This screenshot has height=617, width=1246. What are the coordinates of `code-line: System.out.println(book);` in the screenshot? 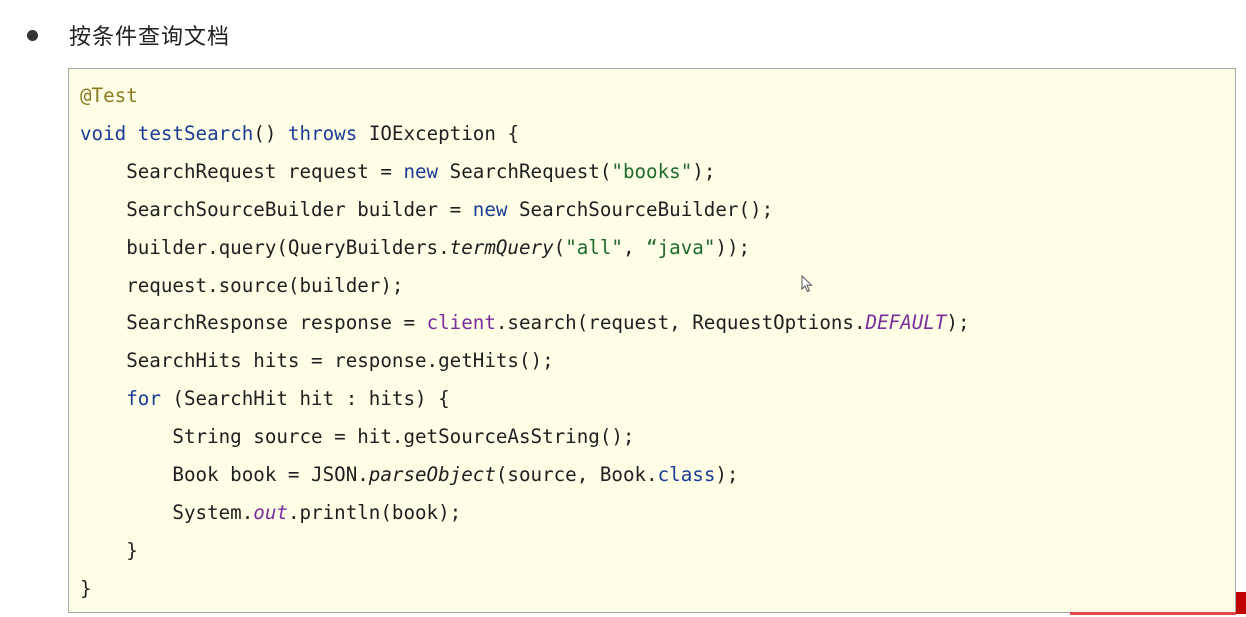 It's located at (270, 513).